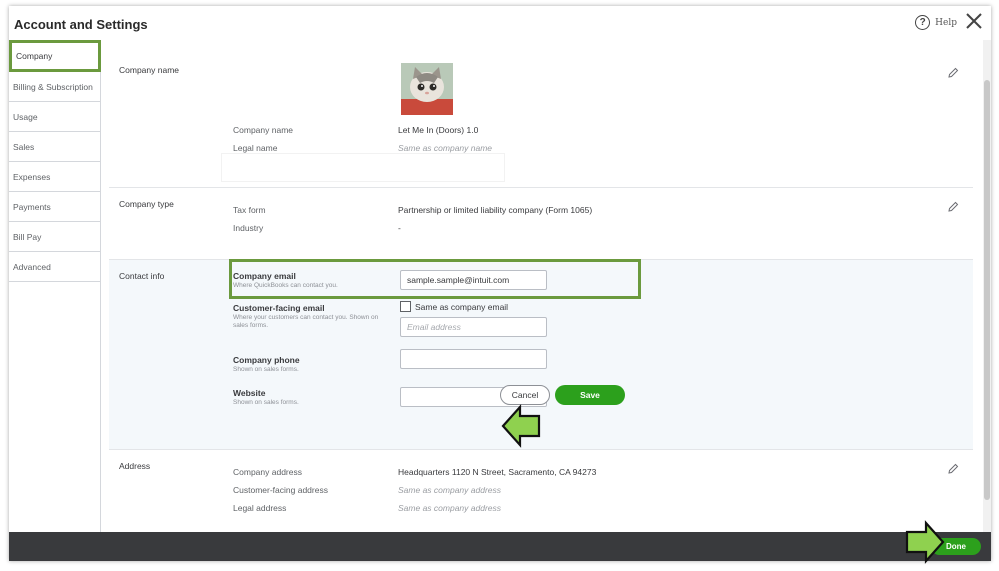 This screenshot has width=999, height=571. Describe the element at coordinates (590, 395) in the screenshot. I see `save-button: Save` at that location.